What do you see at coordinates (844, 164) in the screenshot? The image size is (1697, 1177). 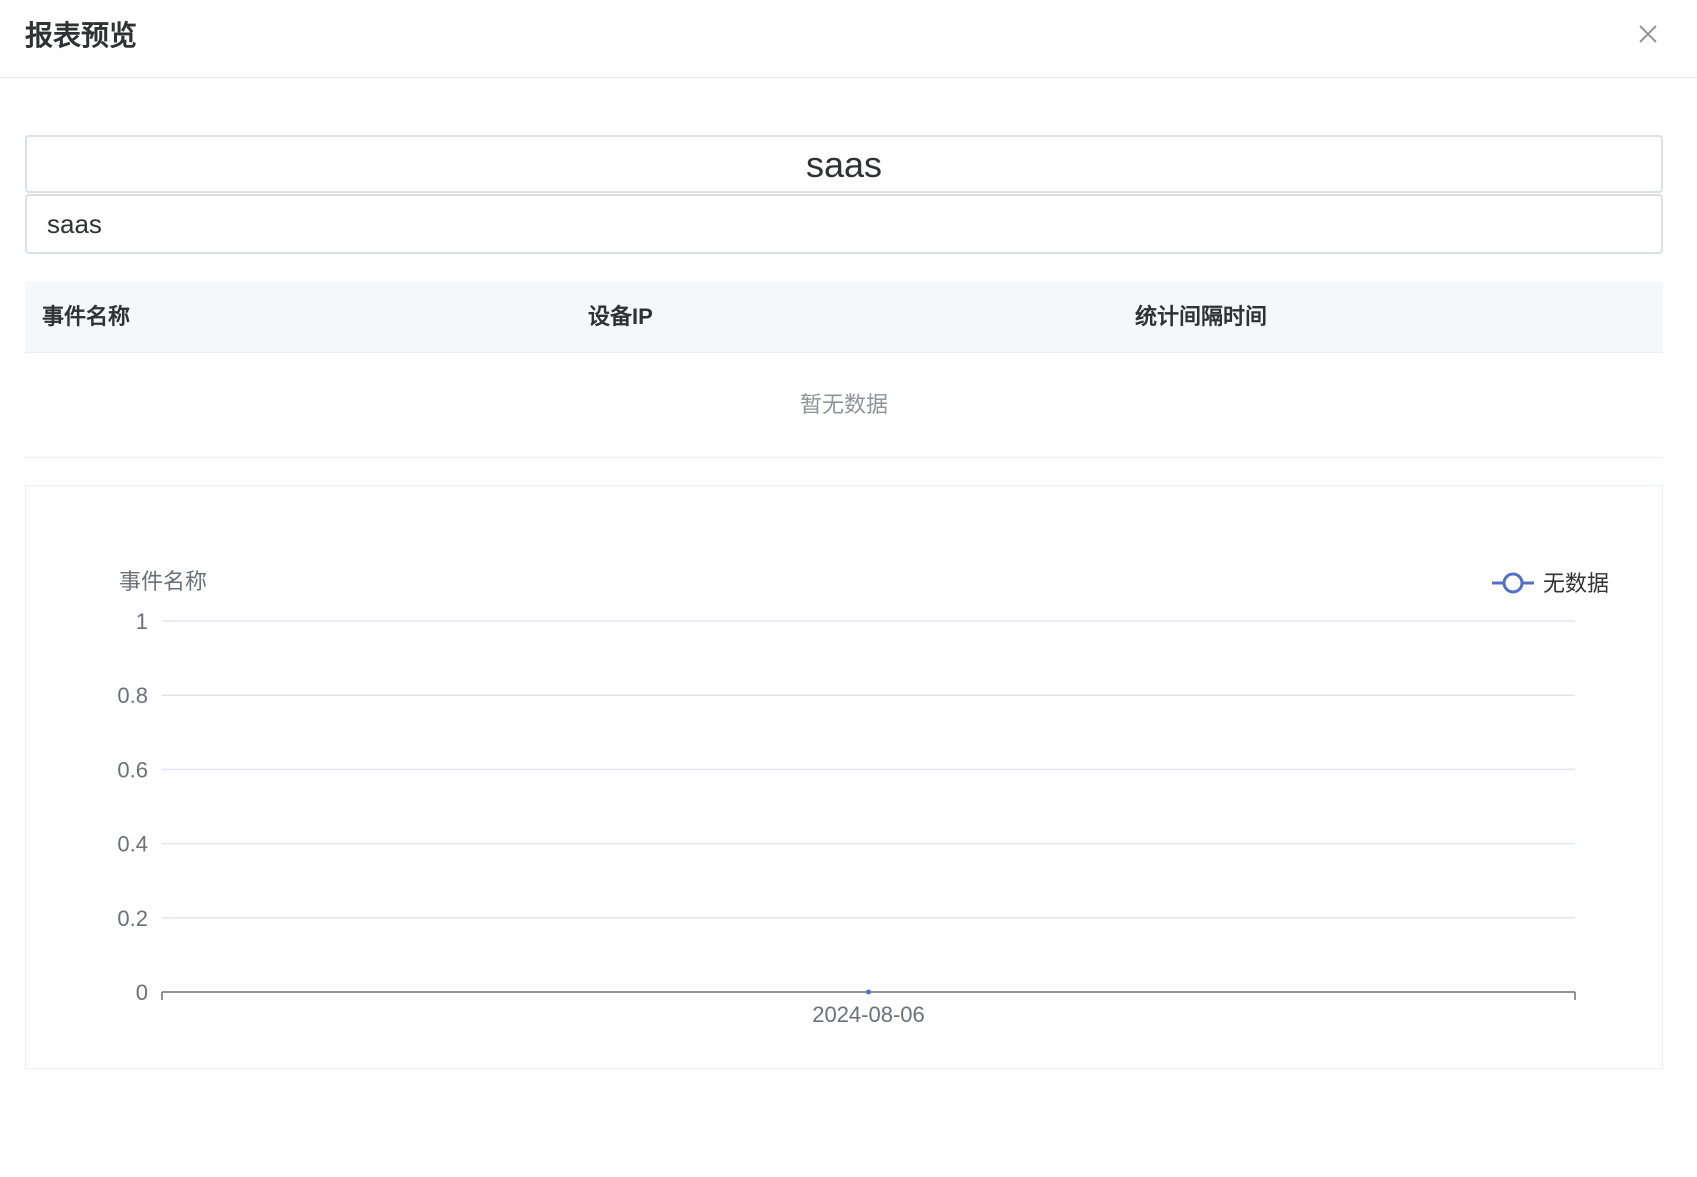 I see `report-title: saas` at bounding box center [844, 164].